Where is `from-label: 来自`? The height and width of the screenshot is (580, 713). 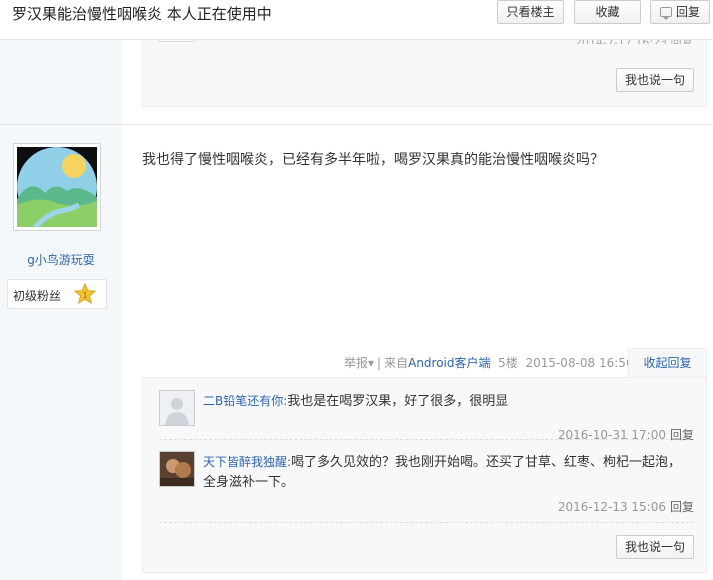 from-label: 来自 is located at coordinates (396, 363).